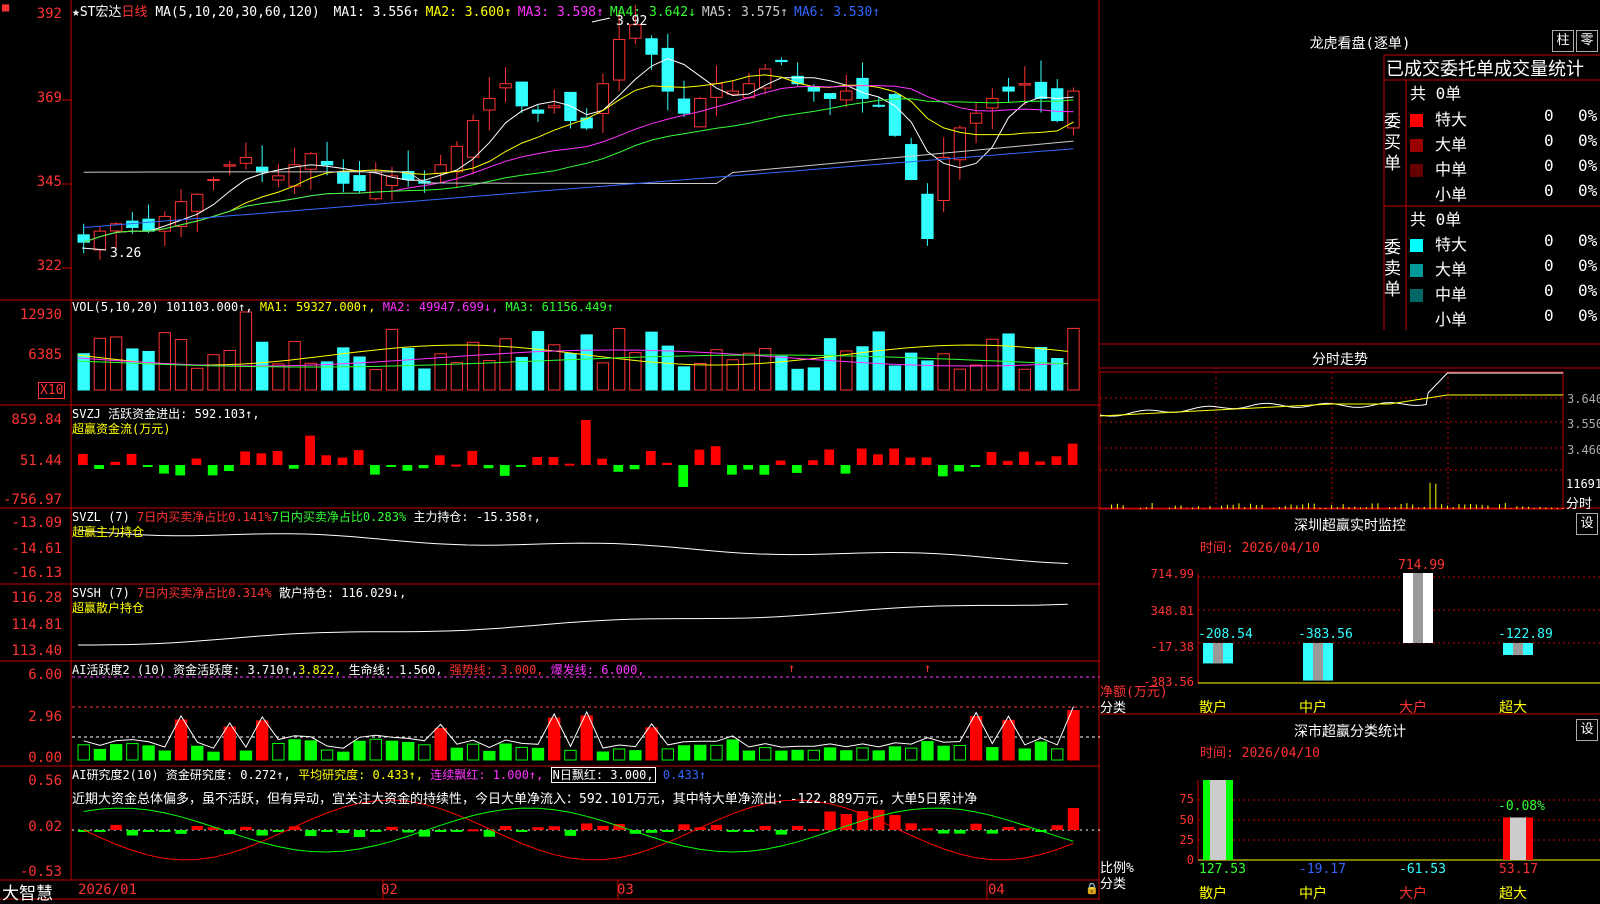 The height and width of the screenshot is (904, 1600). Describe the element at coordinates (1587, 41) in the screenshot. I see `zero-mode-button: 零` at that location.